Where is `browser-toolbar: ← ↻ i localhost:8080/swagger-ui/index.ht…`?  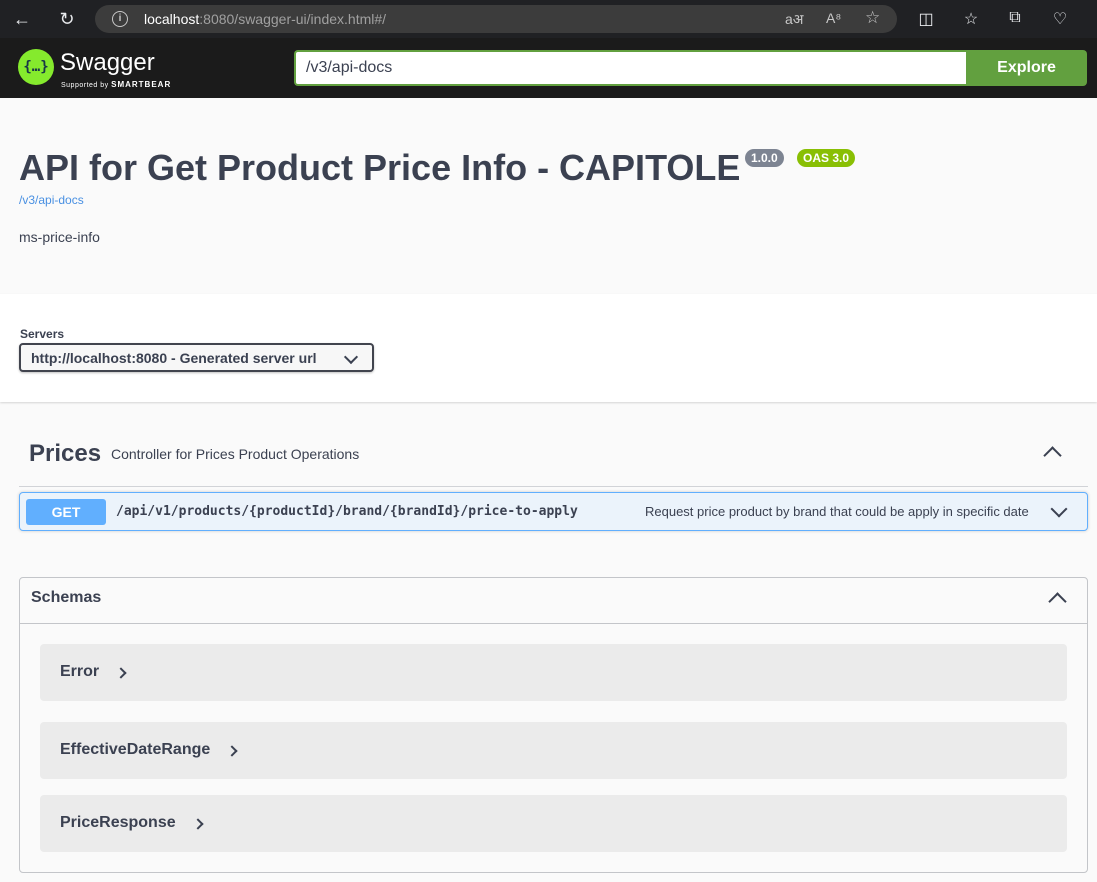 browser-toolbar: ← ↻ i localhost:8080/swagger-ui/index.ht… is located at coordinates (548, 19).